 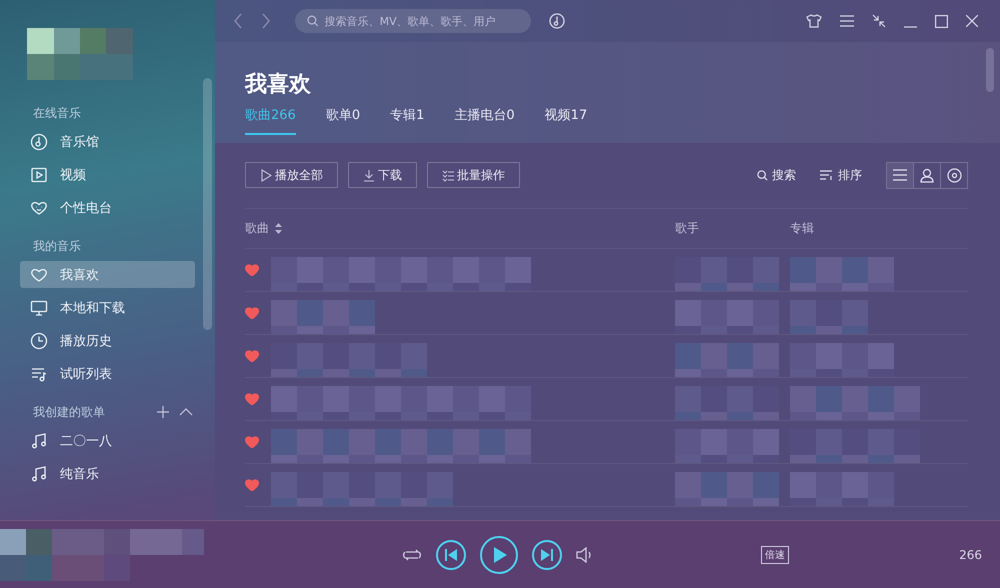 I want to click on maximize-icon, so click(x=941, y=21).